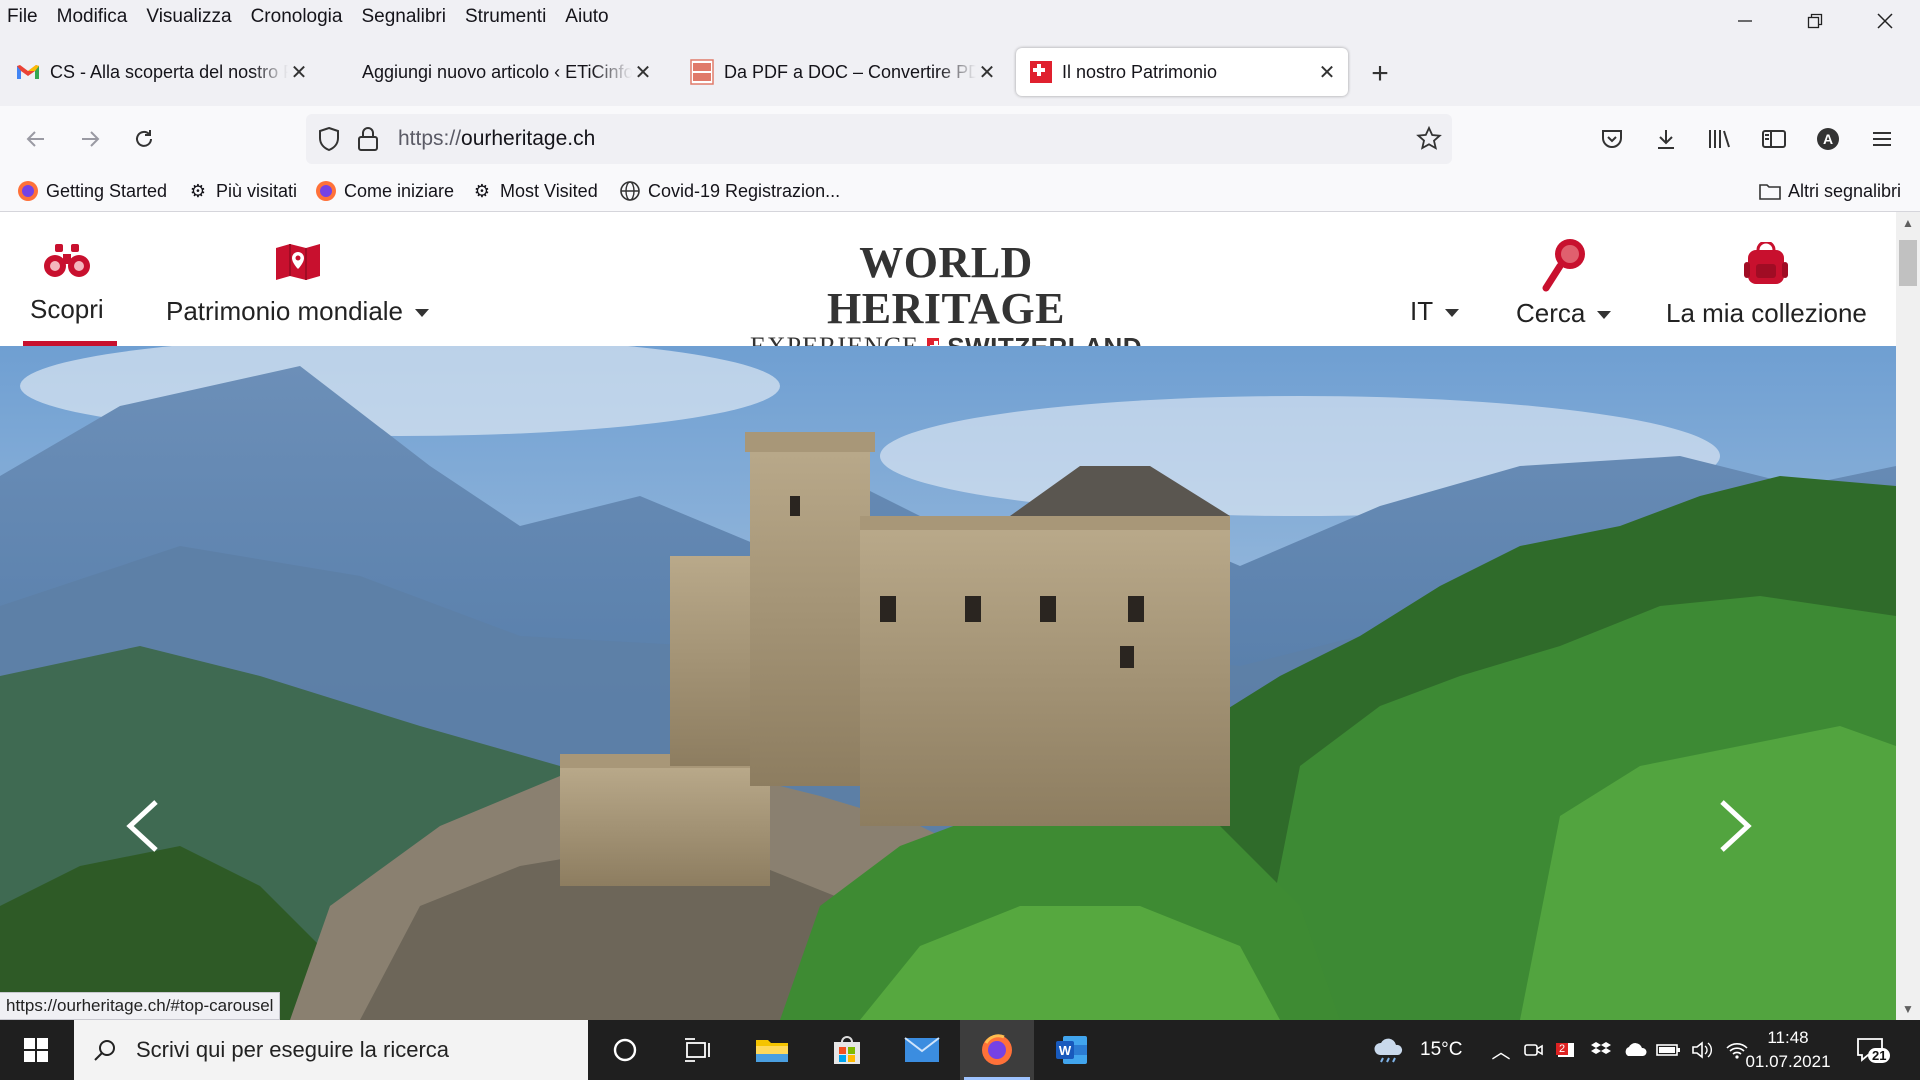 The width and height of the screenshot is (1920, 1080). Describe the element at coordinates (1551, 313) in the screenshot. I see `search-label: Cerca` at that location.